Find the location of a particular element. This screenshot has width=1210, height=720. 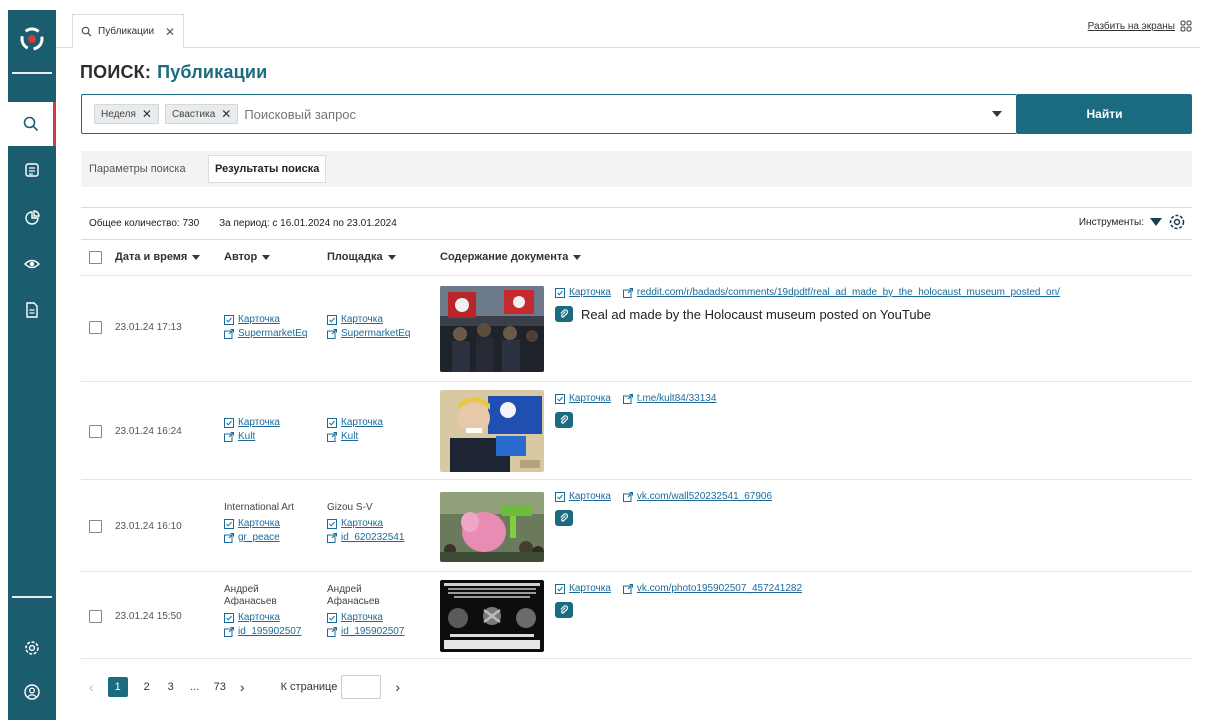

sidebar-item-reports is located at coordinates (32, 310).